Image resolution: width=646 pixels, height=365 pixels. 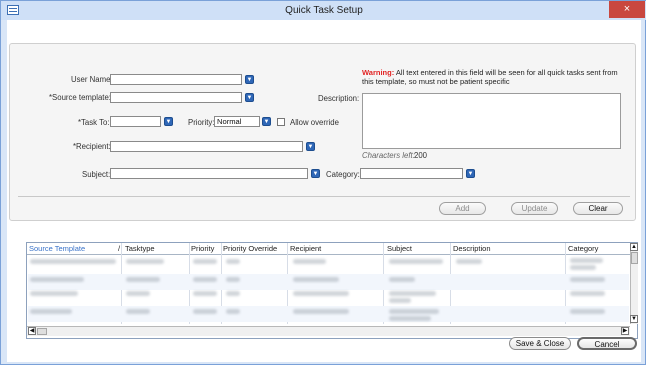 What do you see at coordinates (250, 248) in the screenshot?
I see `header-priority-override: Priority Override` at bounding box center [250, 248].